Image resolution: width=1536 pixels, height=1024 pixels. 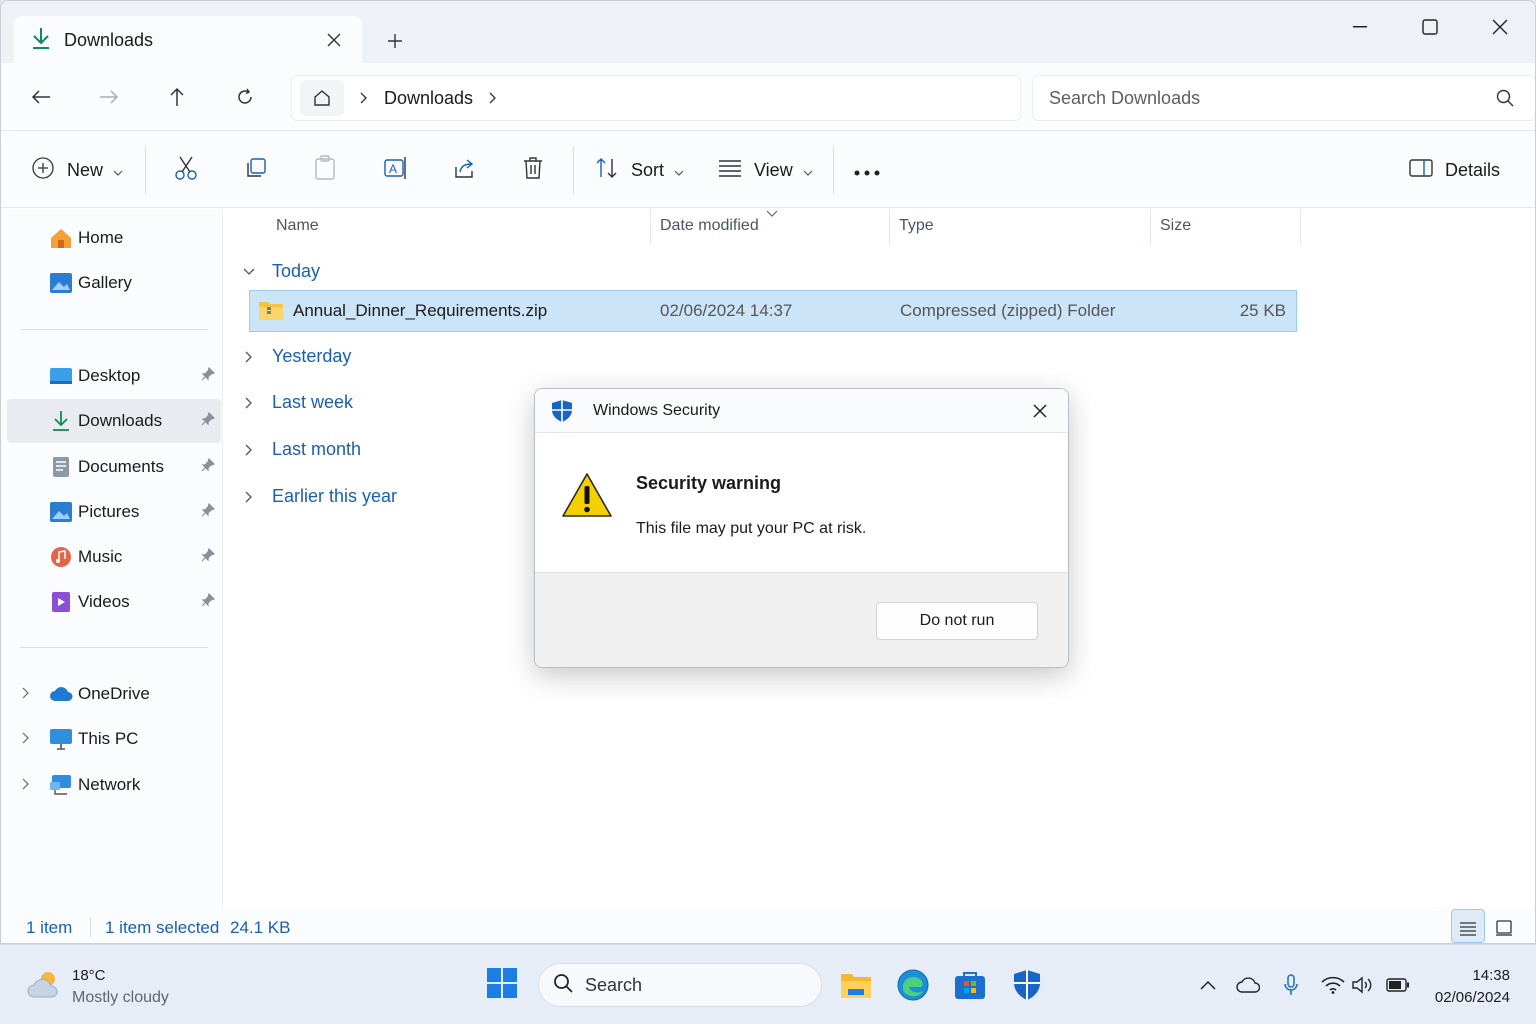 I want to click on tab-downloads: Downloads, so click(x=188, y=40).